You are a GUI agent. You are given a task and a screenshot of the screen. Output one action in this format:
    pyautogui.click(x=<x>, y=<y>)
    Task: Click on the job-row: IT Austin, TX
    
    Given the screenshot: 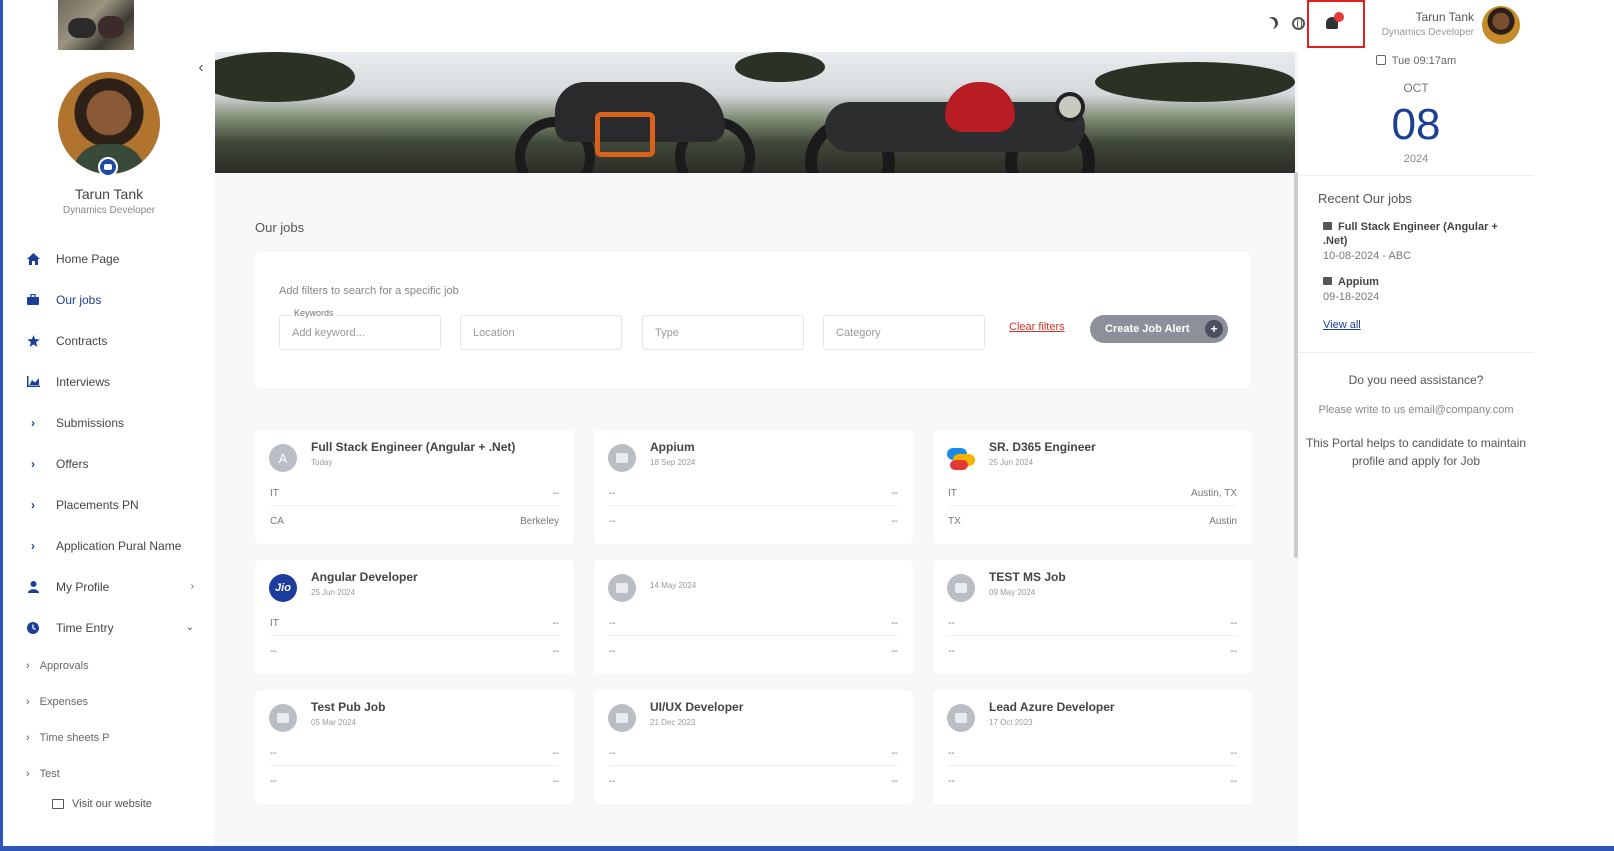 What is the action you would take?
    pyautogui.click(x=1092, y=493)
    